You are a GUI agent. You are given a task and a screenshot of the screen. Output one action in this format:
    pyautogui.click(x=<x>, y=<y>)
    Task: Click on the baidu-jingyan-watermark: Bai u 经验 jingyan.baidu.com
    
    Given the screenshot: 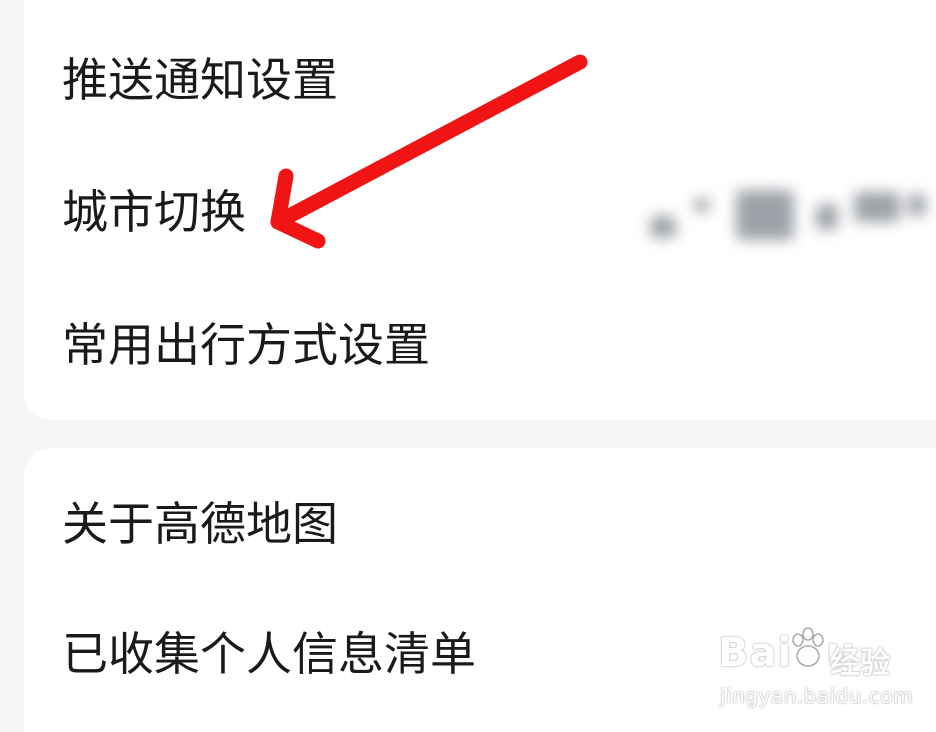 What is the action you would take?
    pyautogui.click(x=816, y=671)
    